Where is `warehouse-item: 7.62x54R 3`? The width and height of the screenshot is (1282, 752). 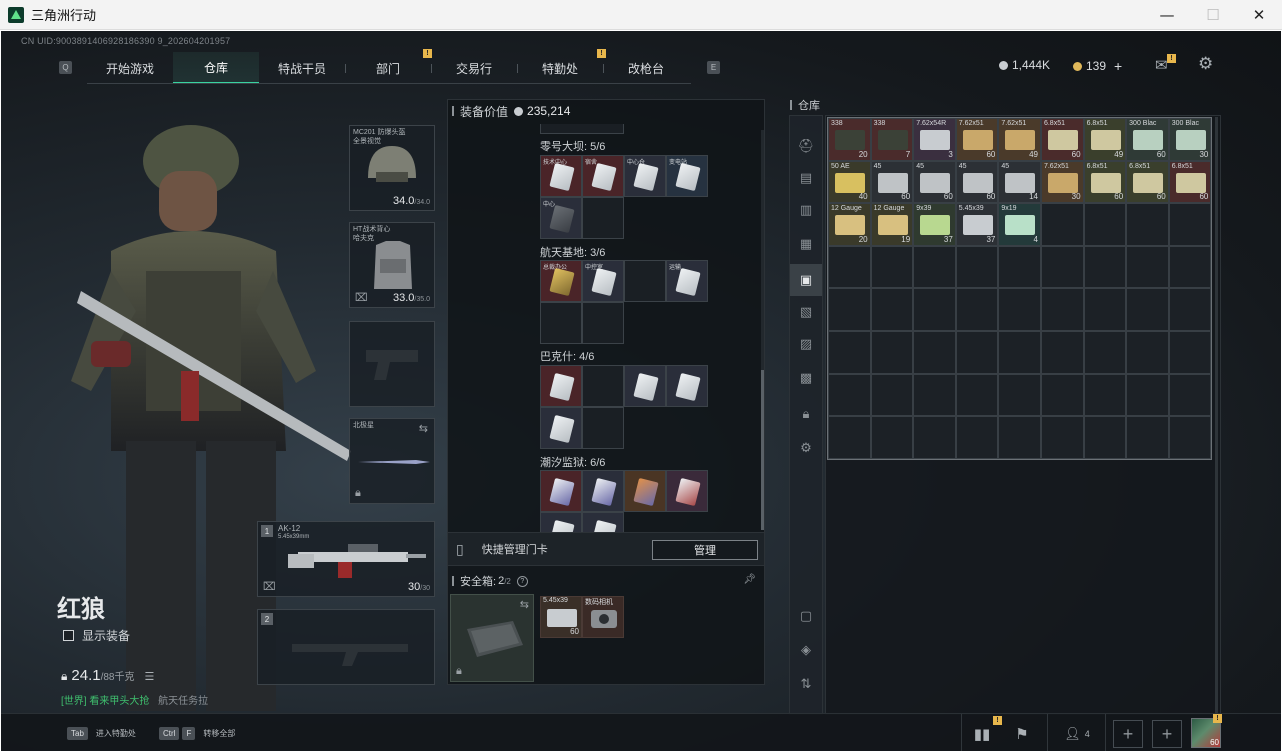 warehouse-item: 7.62x54R 3 is located at coordinates (934, 139).